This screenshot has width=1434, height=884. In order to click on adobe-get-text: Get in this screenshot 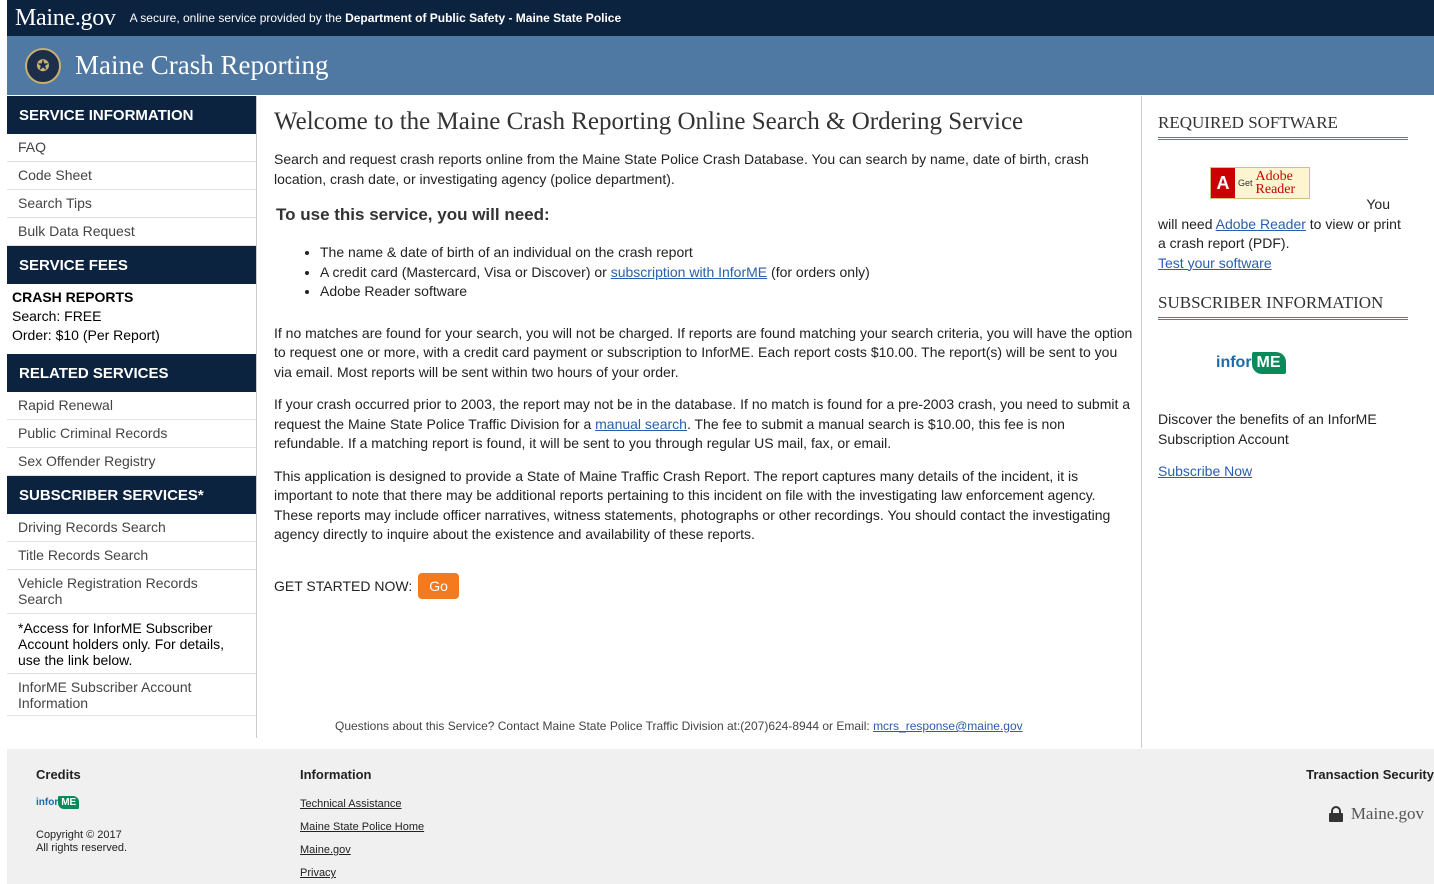, I will do `click(1245, 183)`.